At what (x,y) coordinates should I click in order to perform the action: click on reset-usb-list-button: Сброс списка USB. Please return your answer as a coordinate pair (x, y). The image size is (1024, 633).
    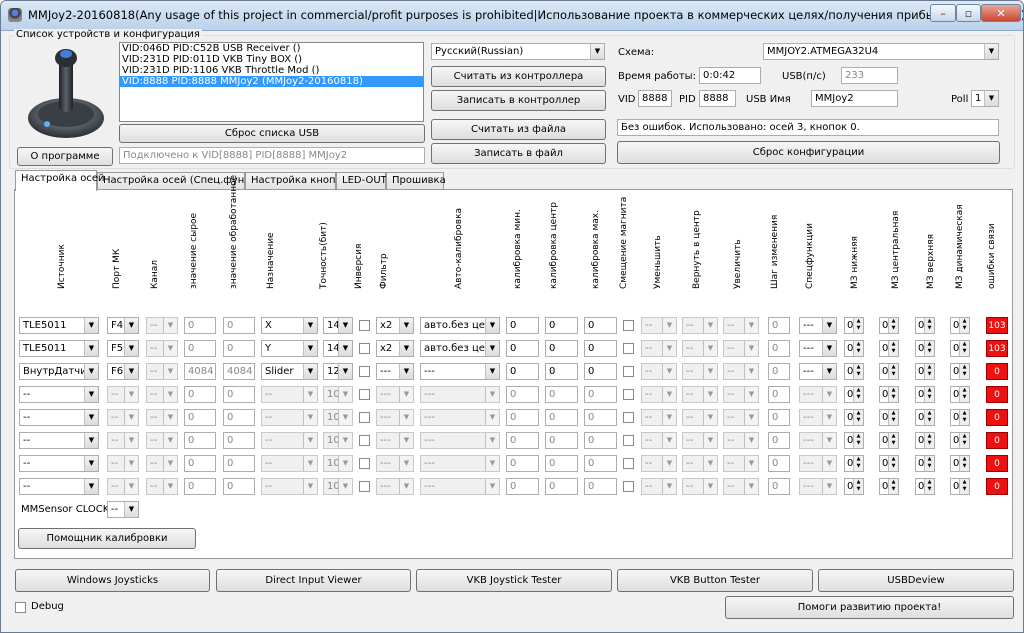
    Looking at the image, I should click on (272, 133).